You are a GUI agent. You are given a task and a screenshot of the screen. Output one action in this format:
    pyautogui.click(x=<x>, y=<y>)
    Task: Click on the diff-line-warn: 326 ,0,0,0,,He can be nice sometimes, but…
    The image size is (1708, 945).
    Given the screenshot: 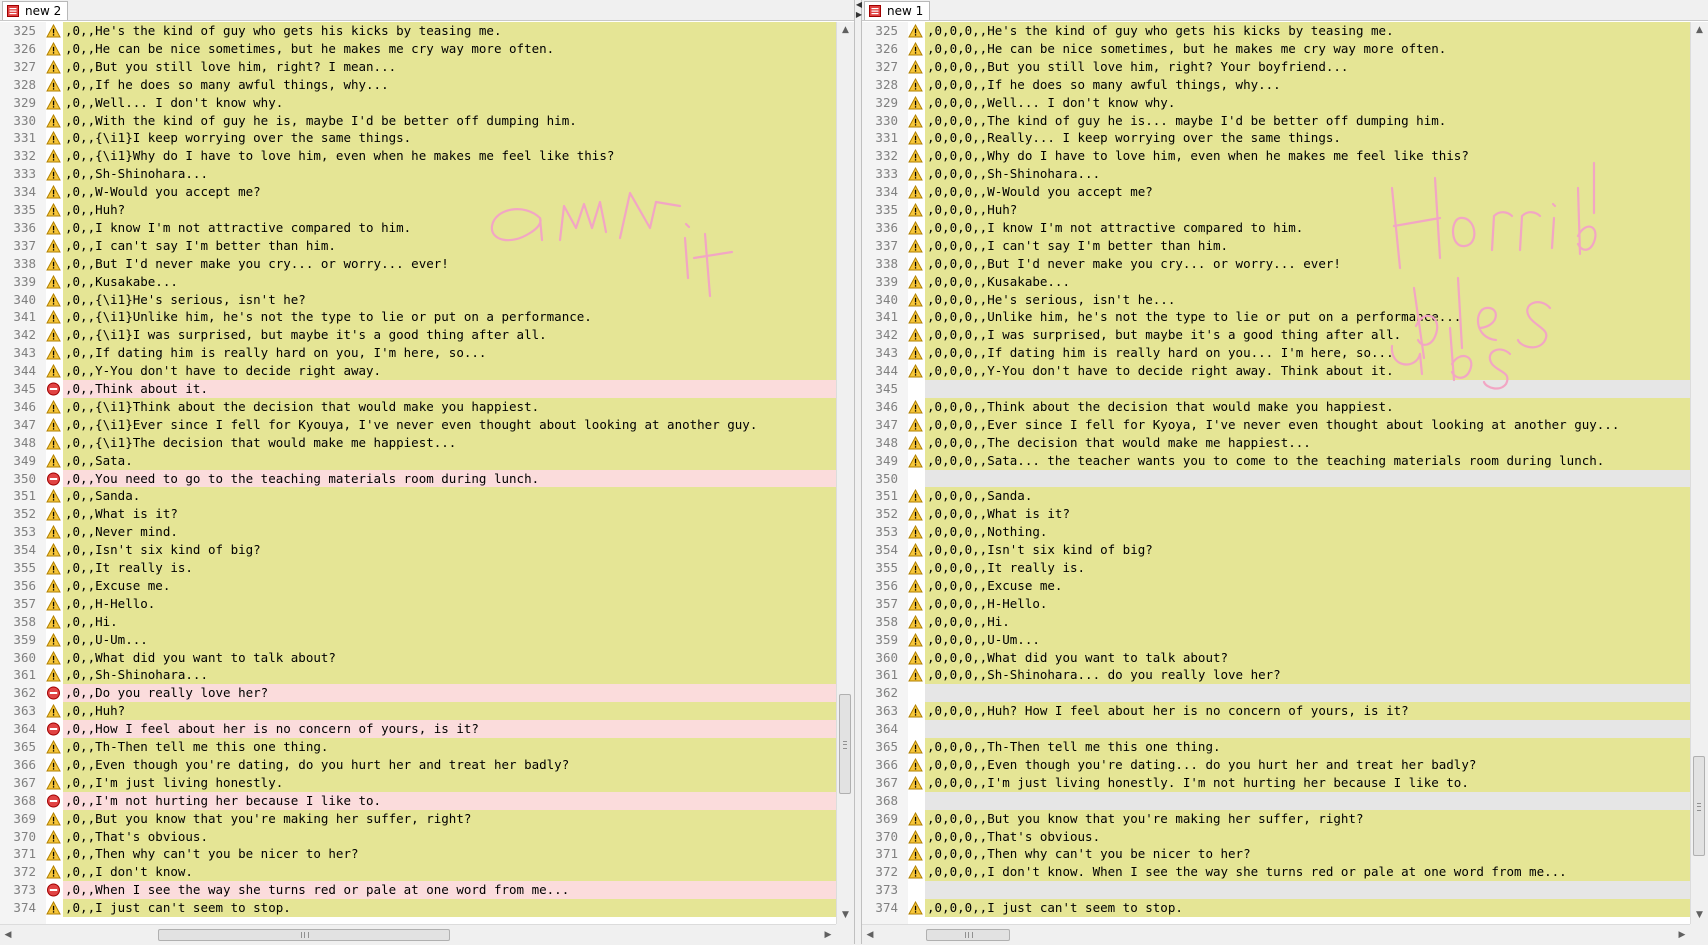 What is the action you would take?
    pyautogui.click(x=1276, y=48)
    